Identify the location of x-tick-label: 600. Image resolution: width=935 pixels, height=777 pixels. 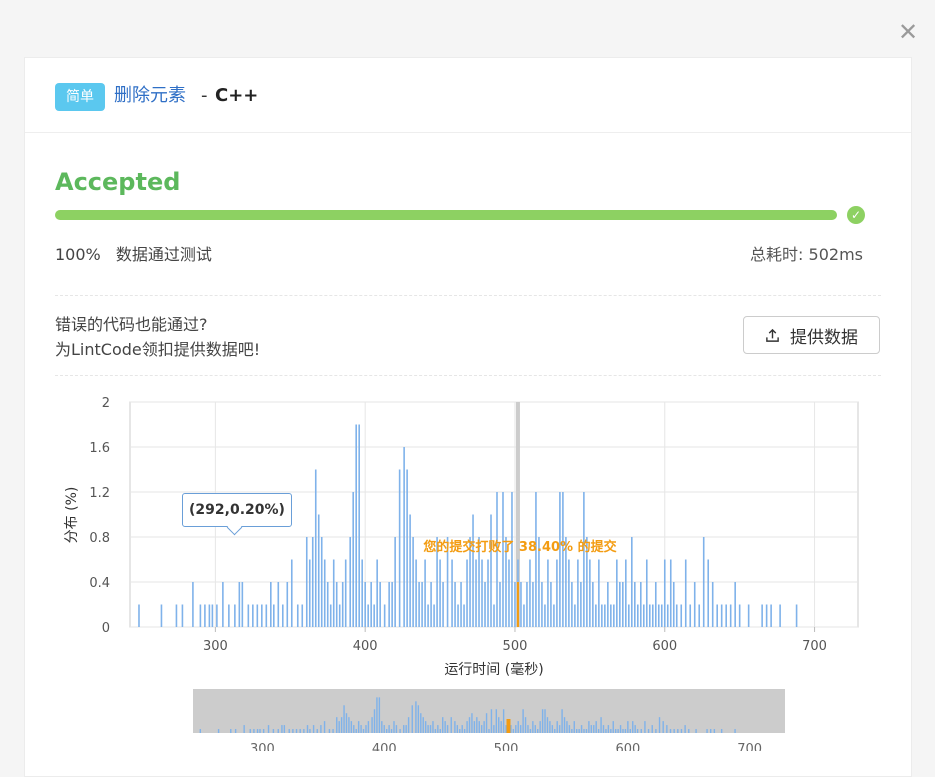
(664, 646).